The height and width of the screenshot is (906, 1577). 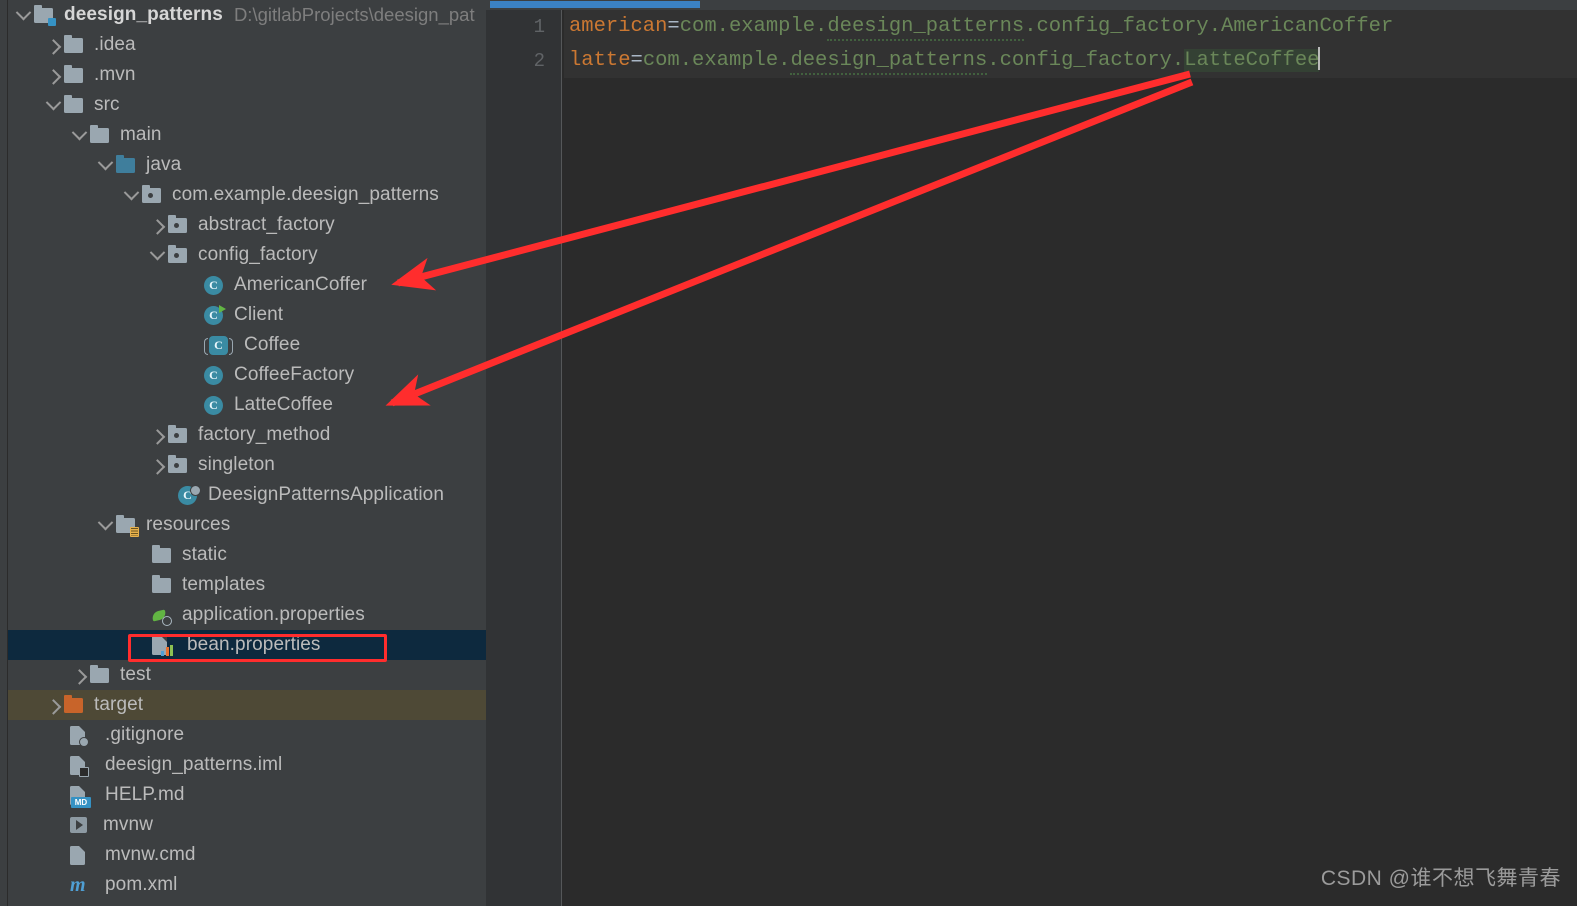 What do you see at coordinates (1086, 60) in the screenshot?
I see `property-value-suffix: .config_factory.` at bounding box center [1086, 60].